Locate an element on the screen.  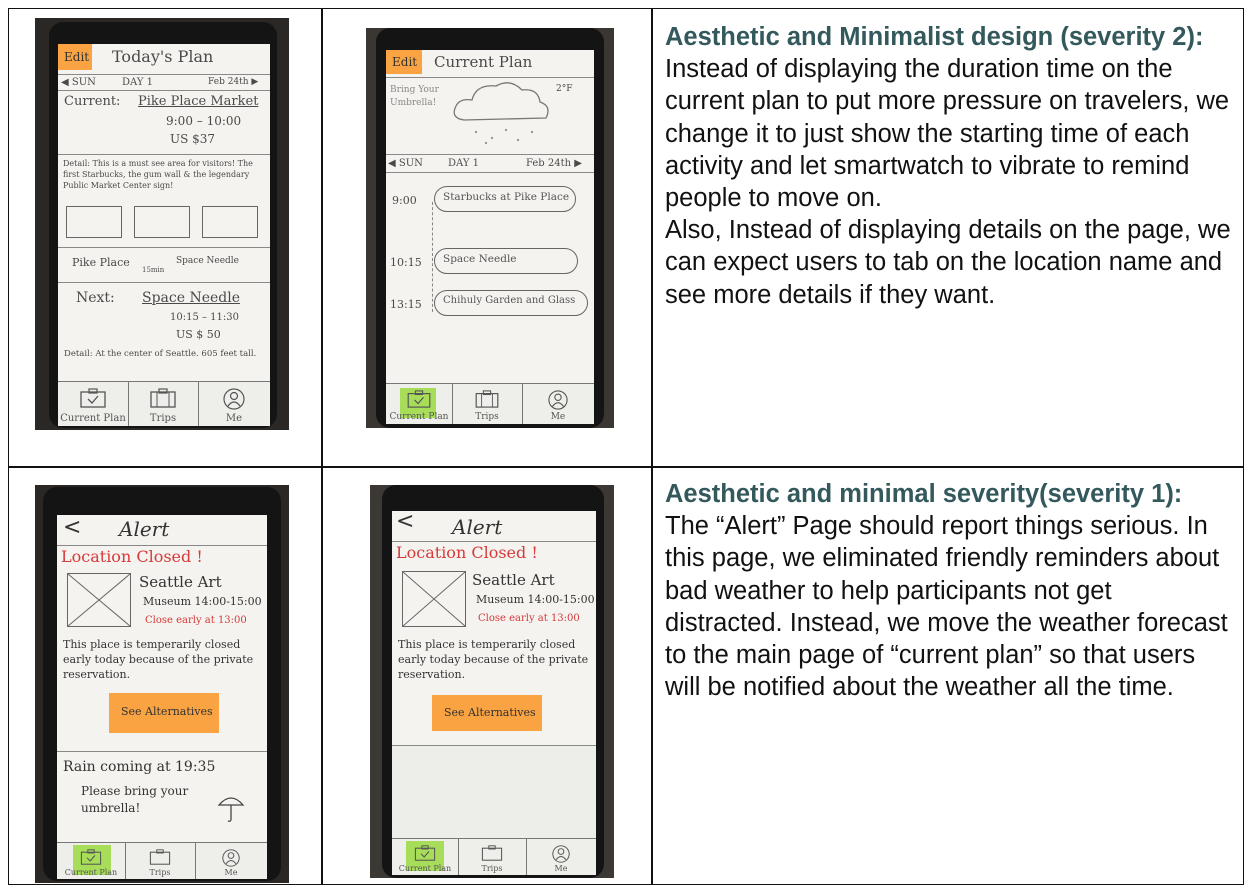
schedule-time: 13:15 is located at coordinates (406, 304).